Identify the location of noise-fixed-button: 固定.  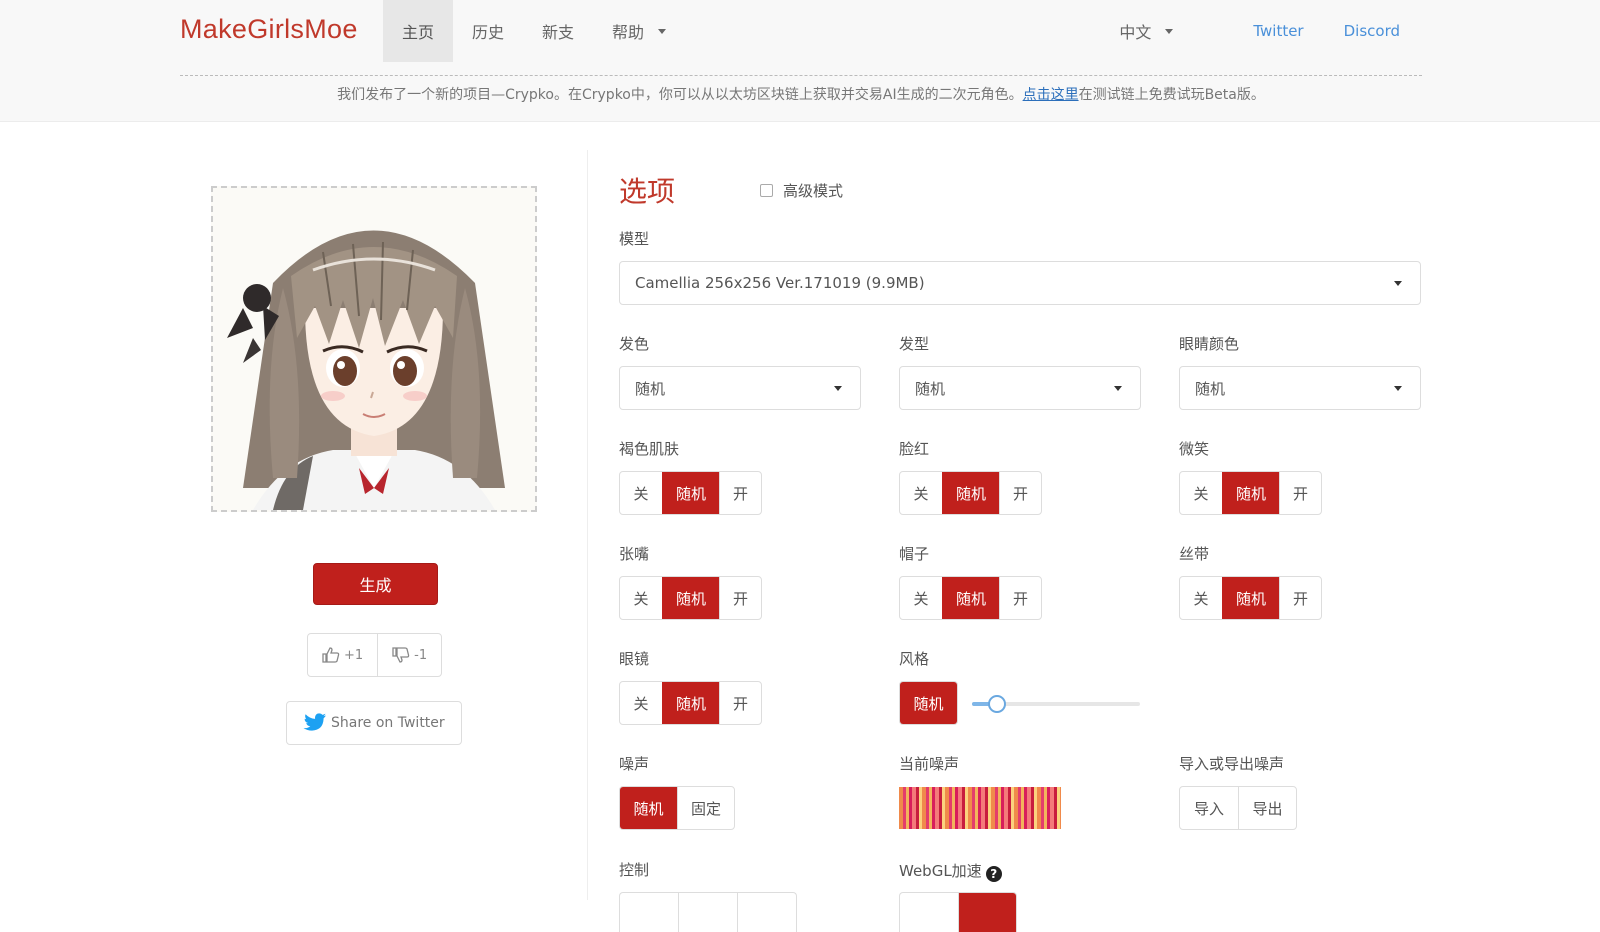
(705, 808).